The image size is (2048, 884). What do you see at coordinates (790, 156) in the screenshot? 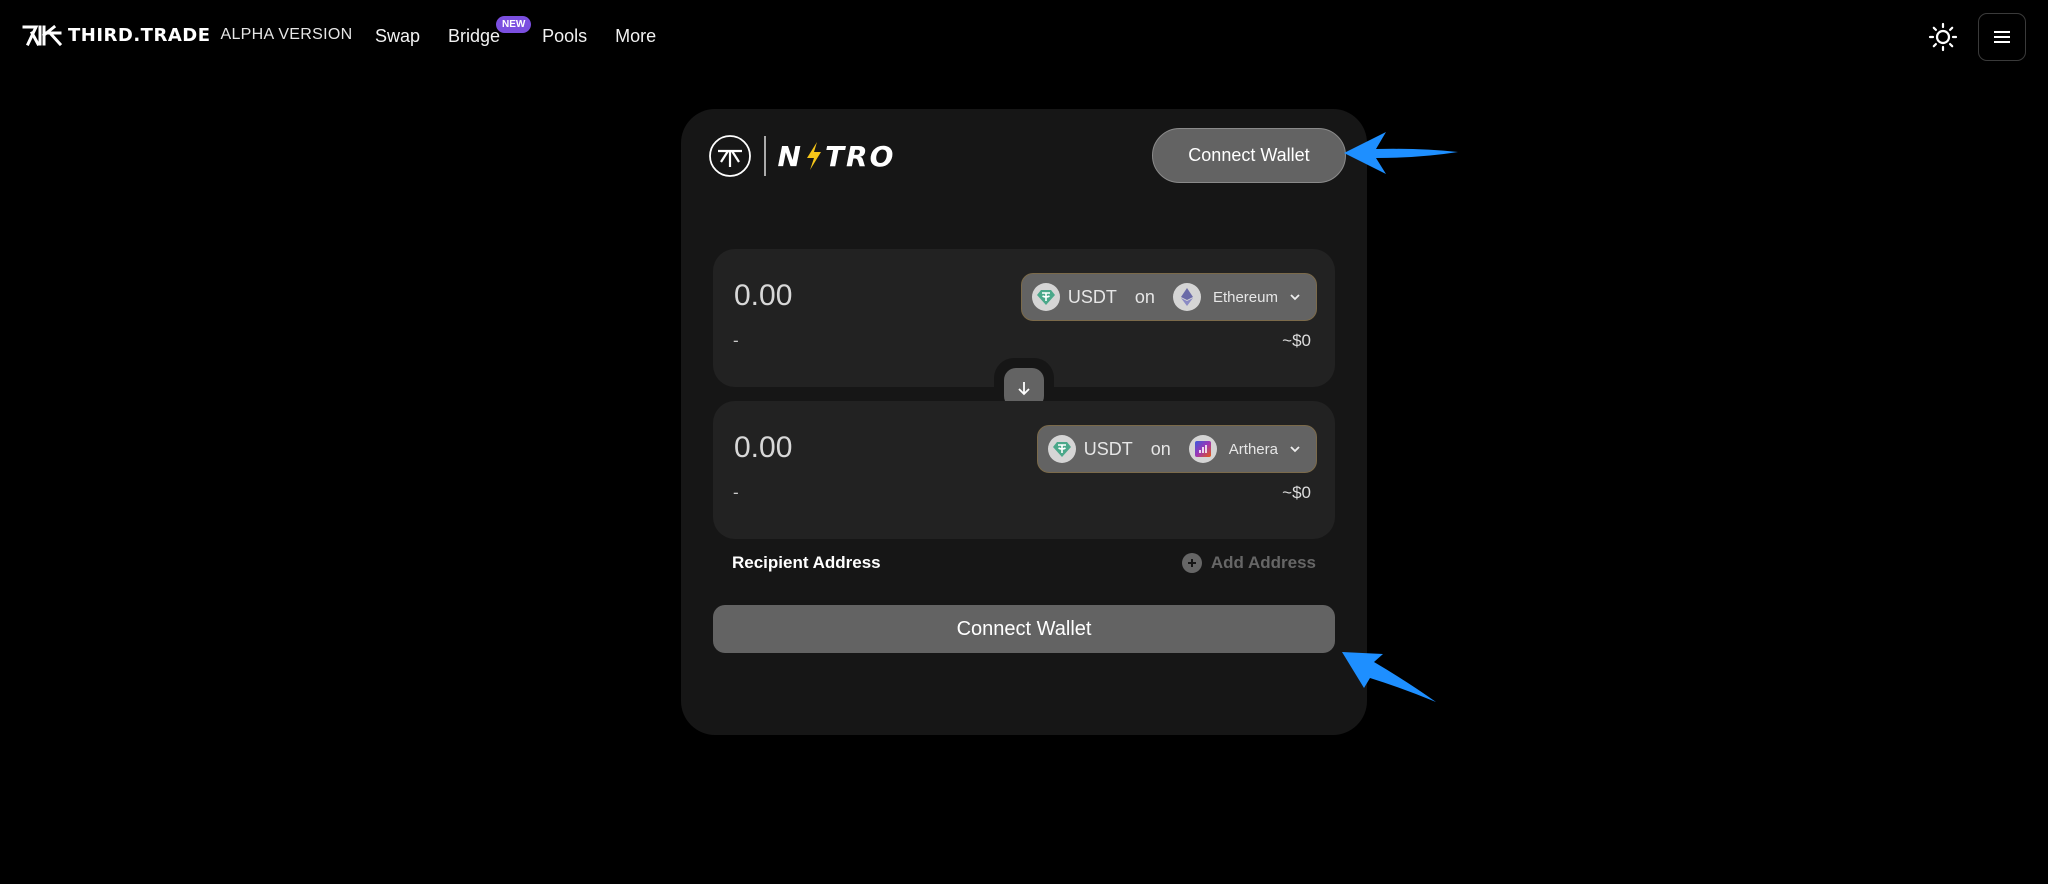
I see `nitro-letter-n: N` at bounding box center [790, 156].